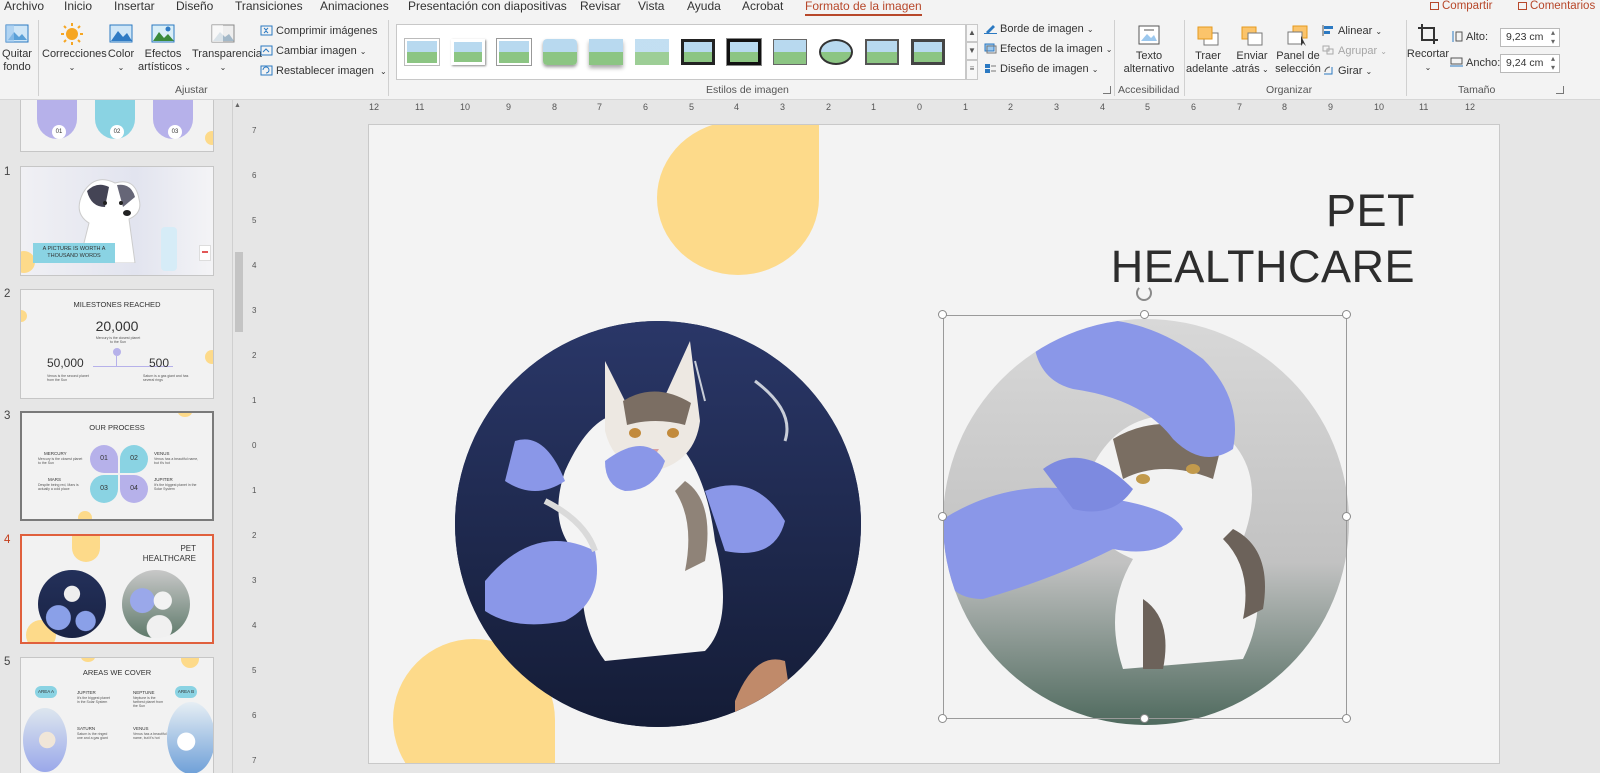 The width and height of the screenshot is (1600, 773). I want to click on efectos-artisticos-button: Efectos artísticos ⌄, so click(164, 48).